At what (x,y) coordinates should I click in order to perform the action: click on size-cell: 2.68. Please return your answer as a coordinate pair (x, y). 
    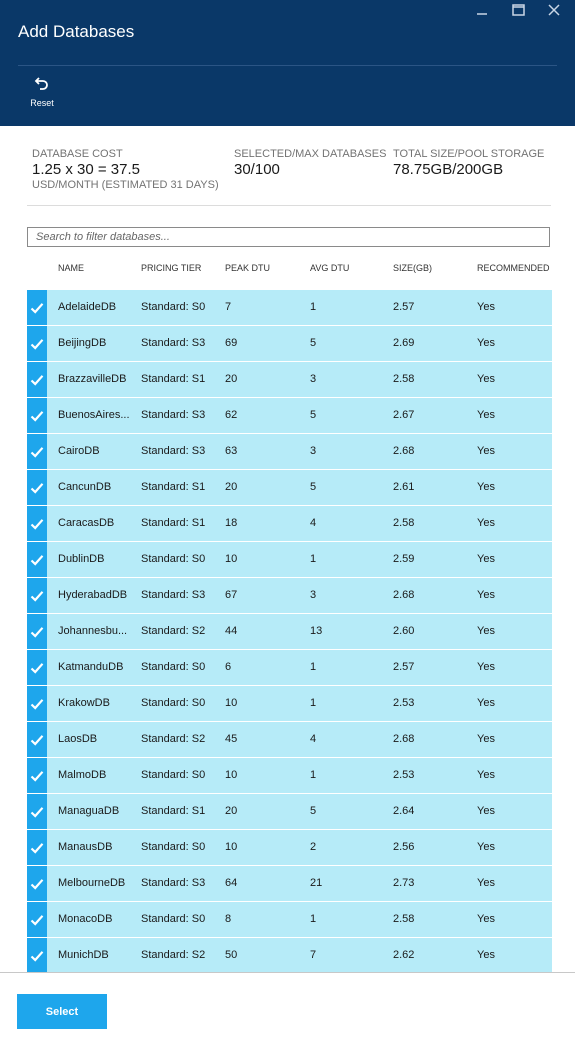
    Looking at the image, I should click on (404, 739).